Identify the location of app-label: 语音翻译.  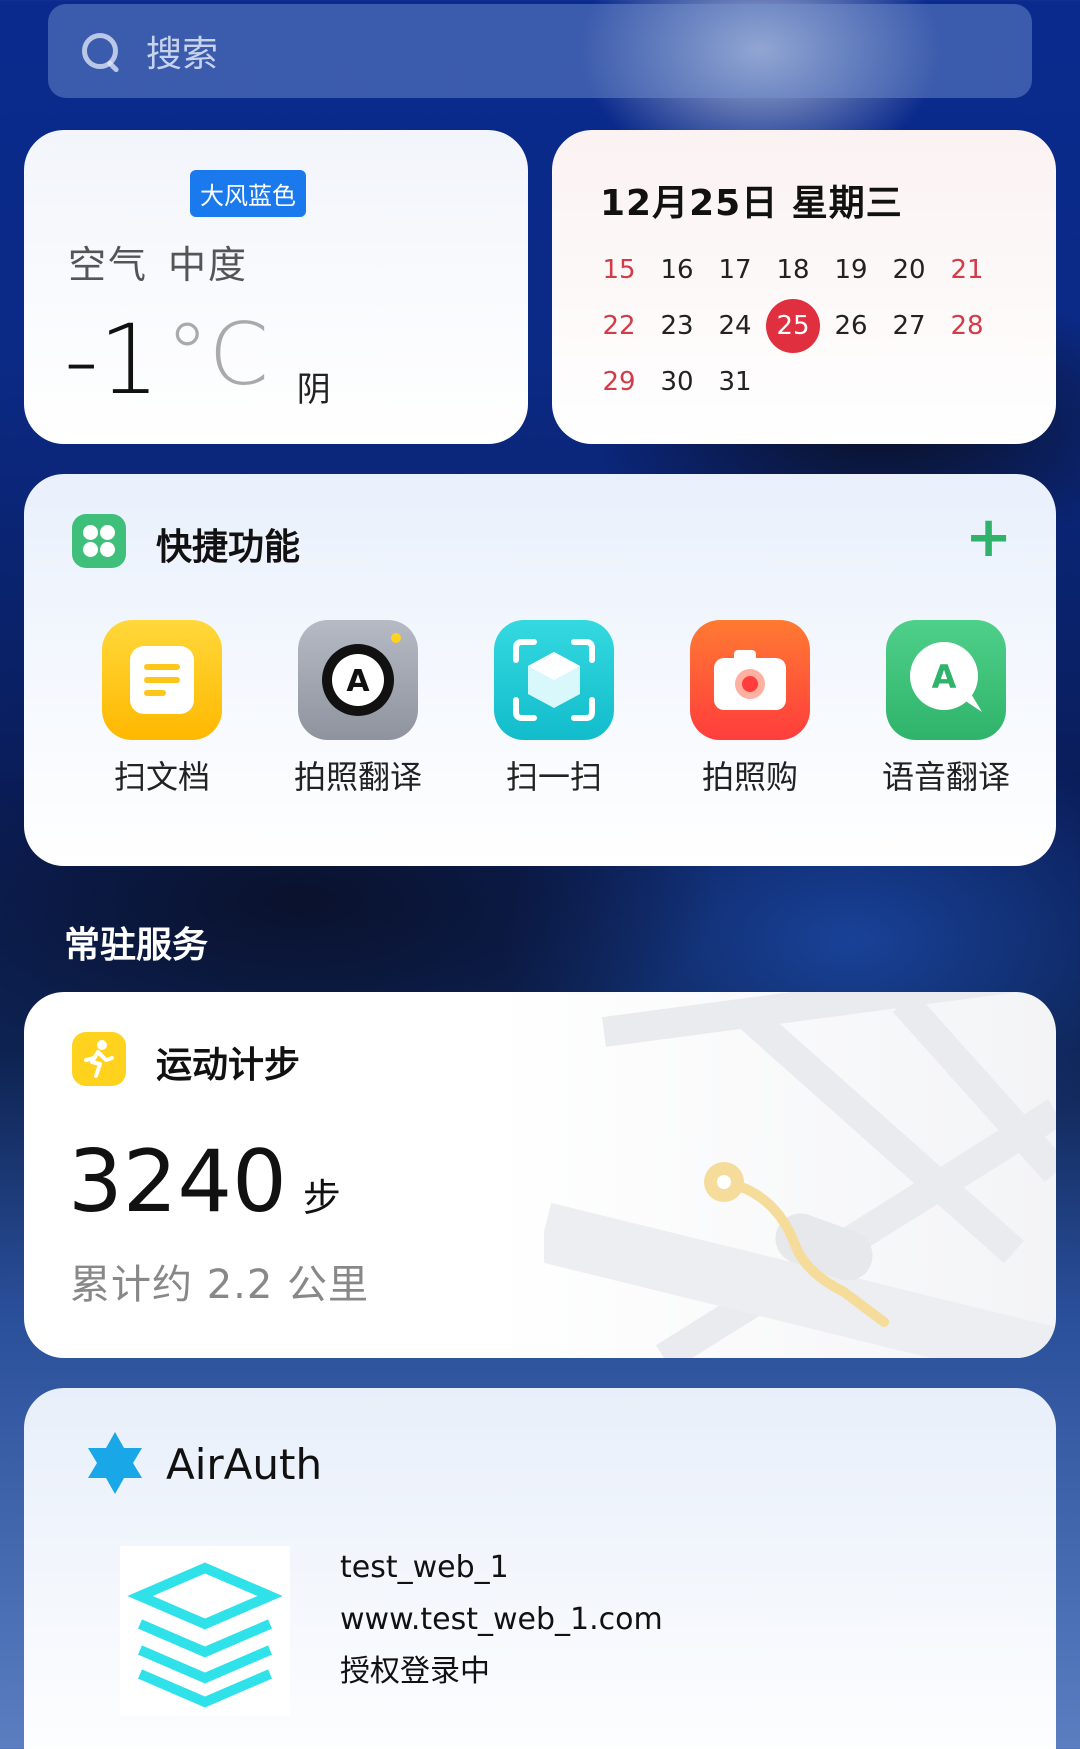
(945, 777).